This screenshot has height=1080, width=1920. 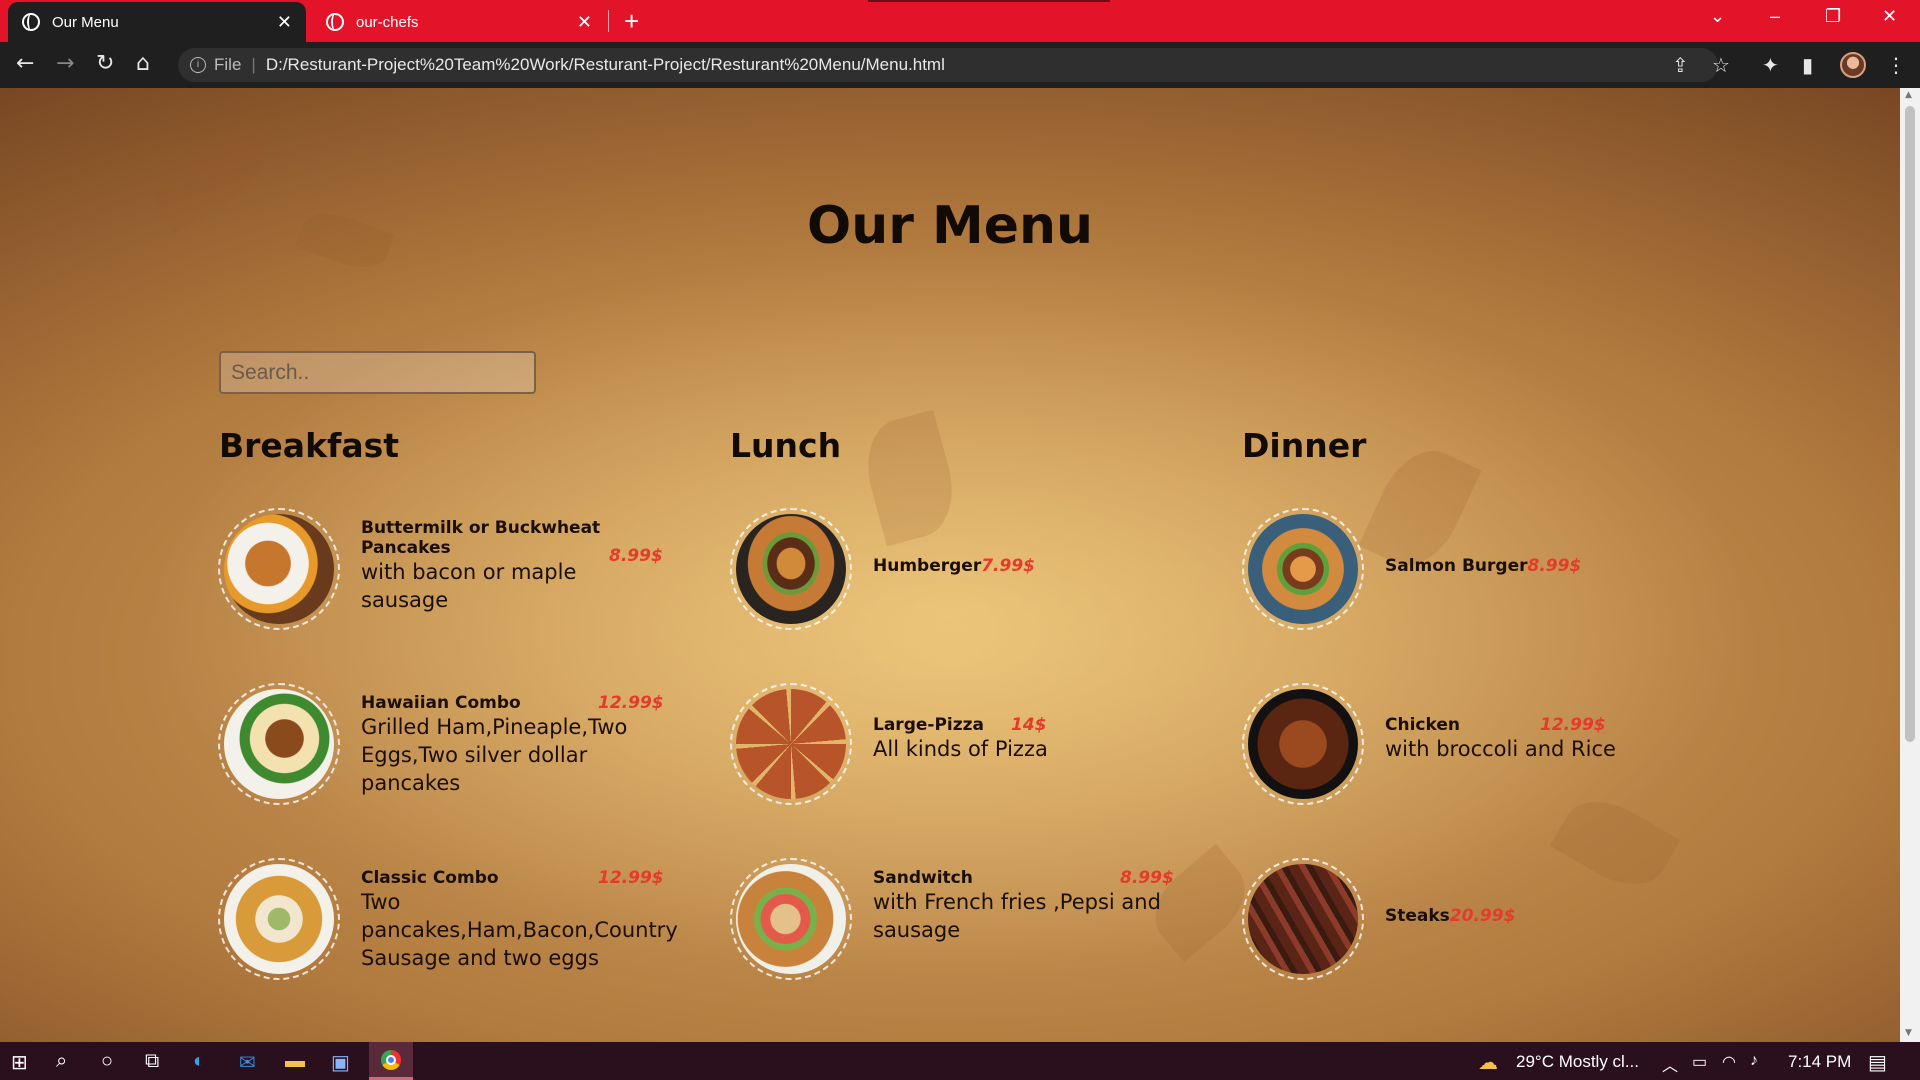 I want to click on chrome-taskbar-button, so click(x=391, y=1061).